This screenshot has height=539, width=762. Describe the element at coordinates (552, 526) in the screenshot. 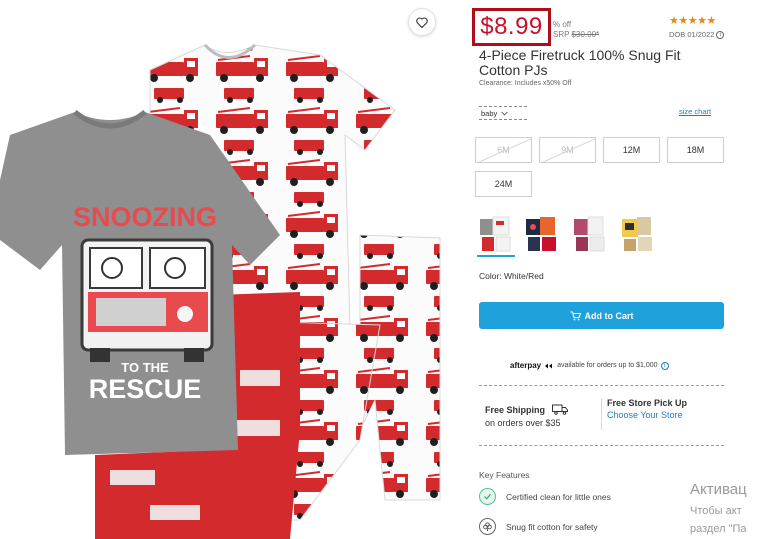

I see `feature-text: Snug fit cotton for safety` at that location.